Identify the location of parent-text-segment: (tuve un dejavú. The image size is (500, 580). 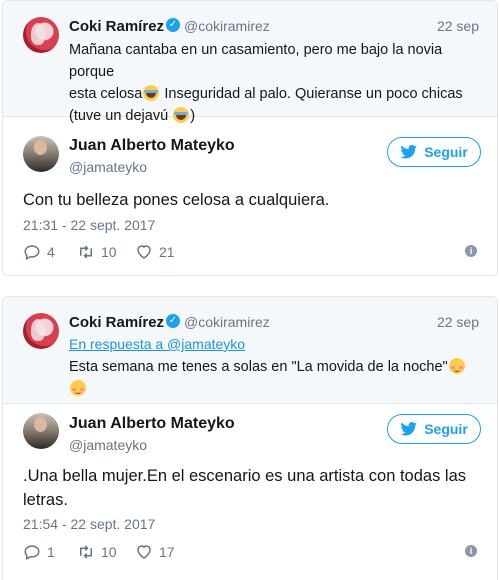
(121, 116).